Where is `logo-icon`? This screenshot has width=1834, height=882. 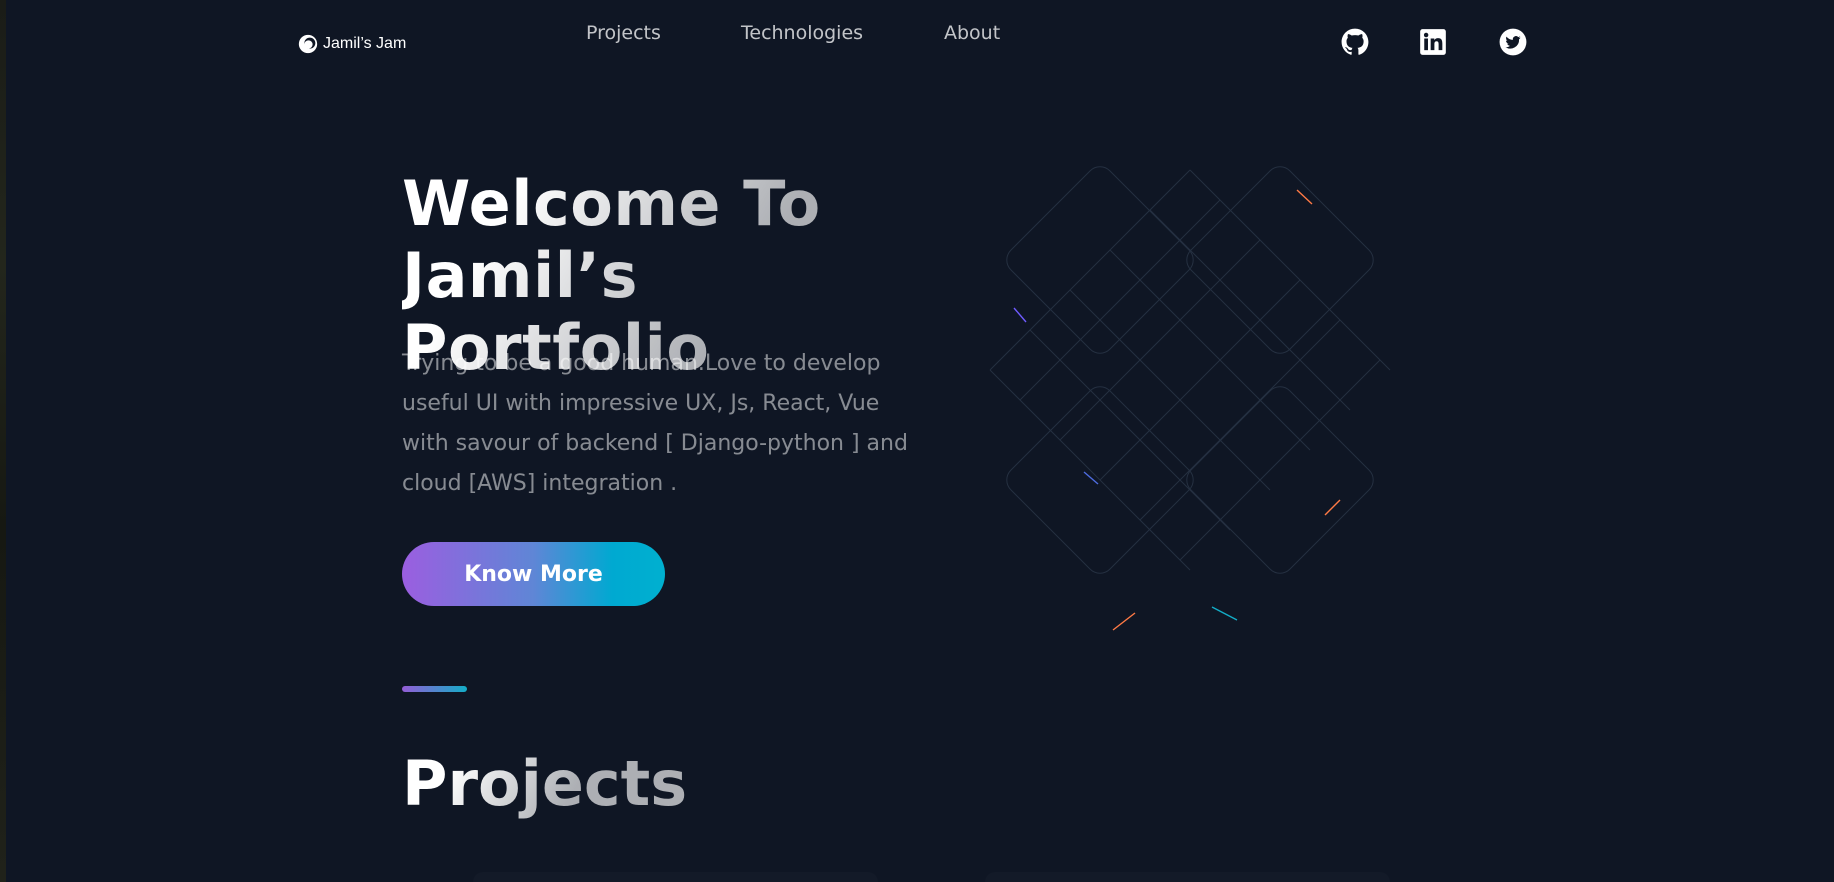
logo-icon is located at coordinates (308, 44).